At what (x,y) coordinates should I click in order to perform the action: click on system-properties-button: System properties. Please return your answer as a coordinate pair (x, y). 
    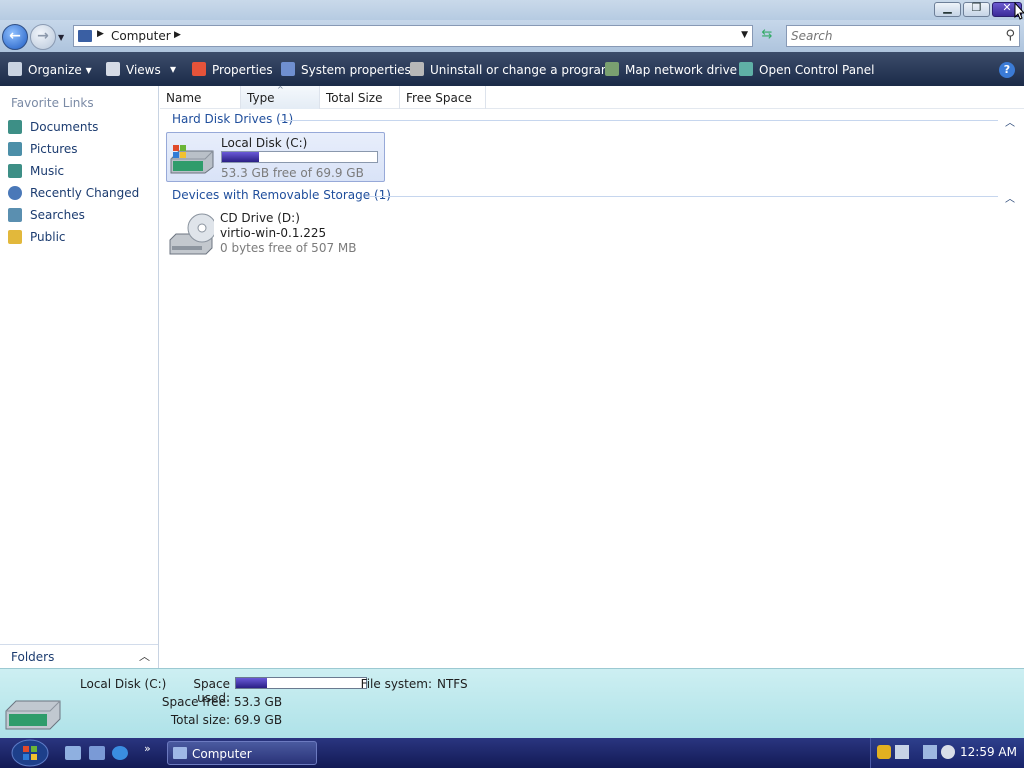
    Looking at the image, I should click on (346, 69).